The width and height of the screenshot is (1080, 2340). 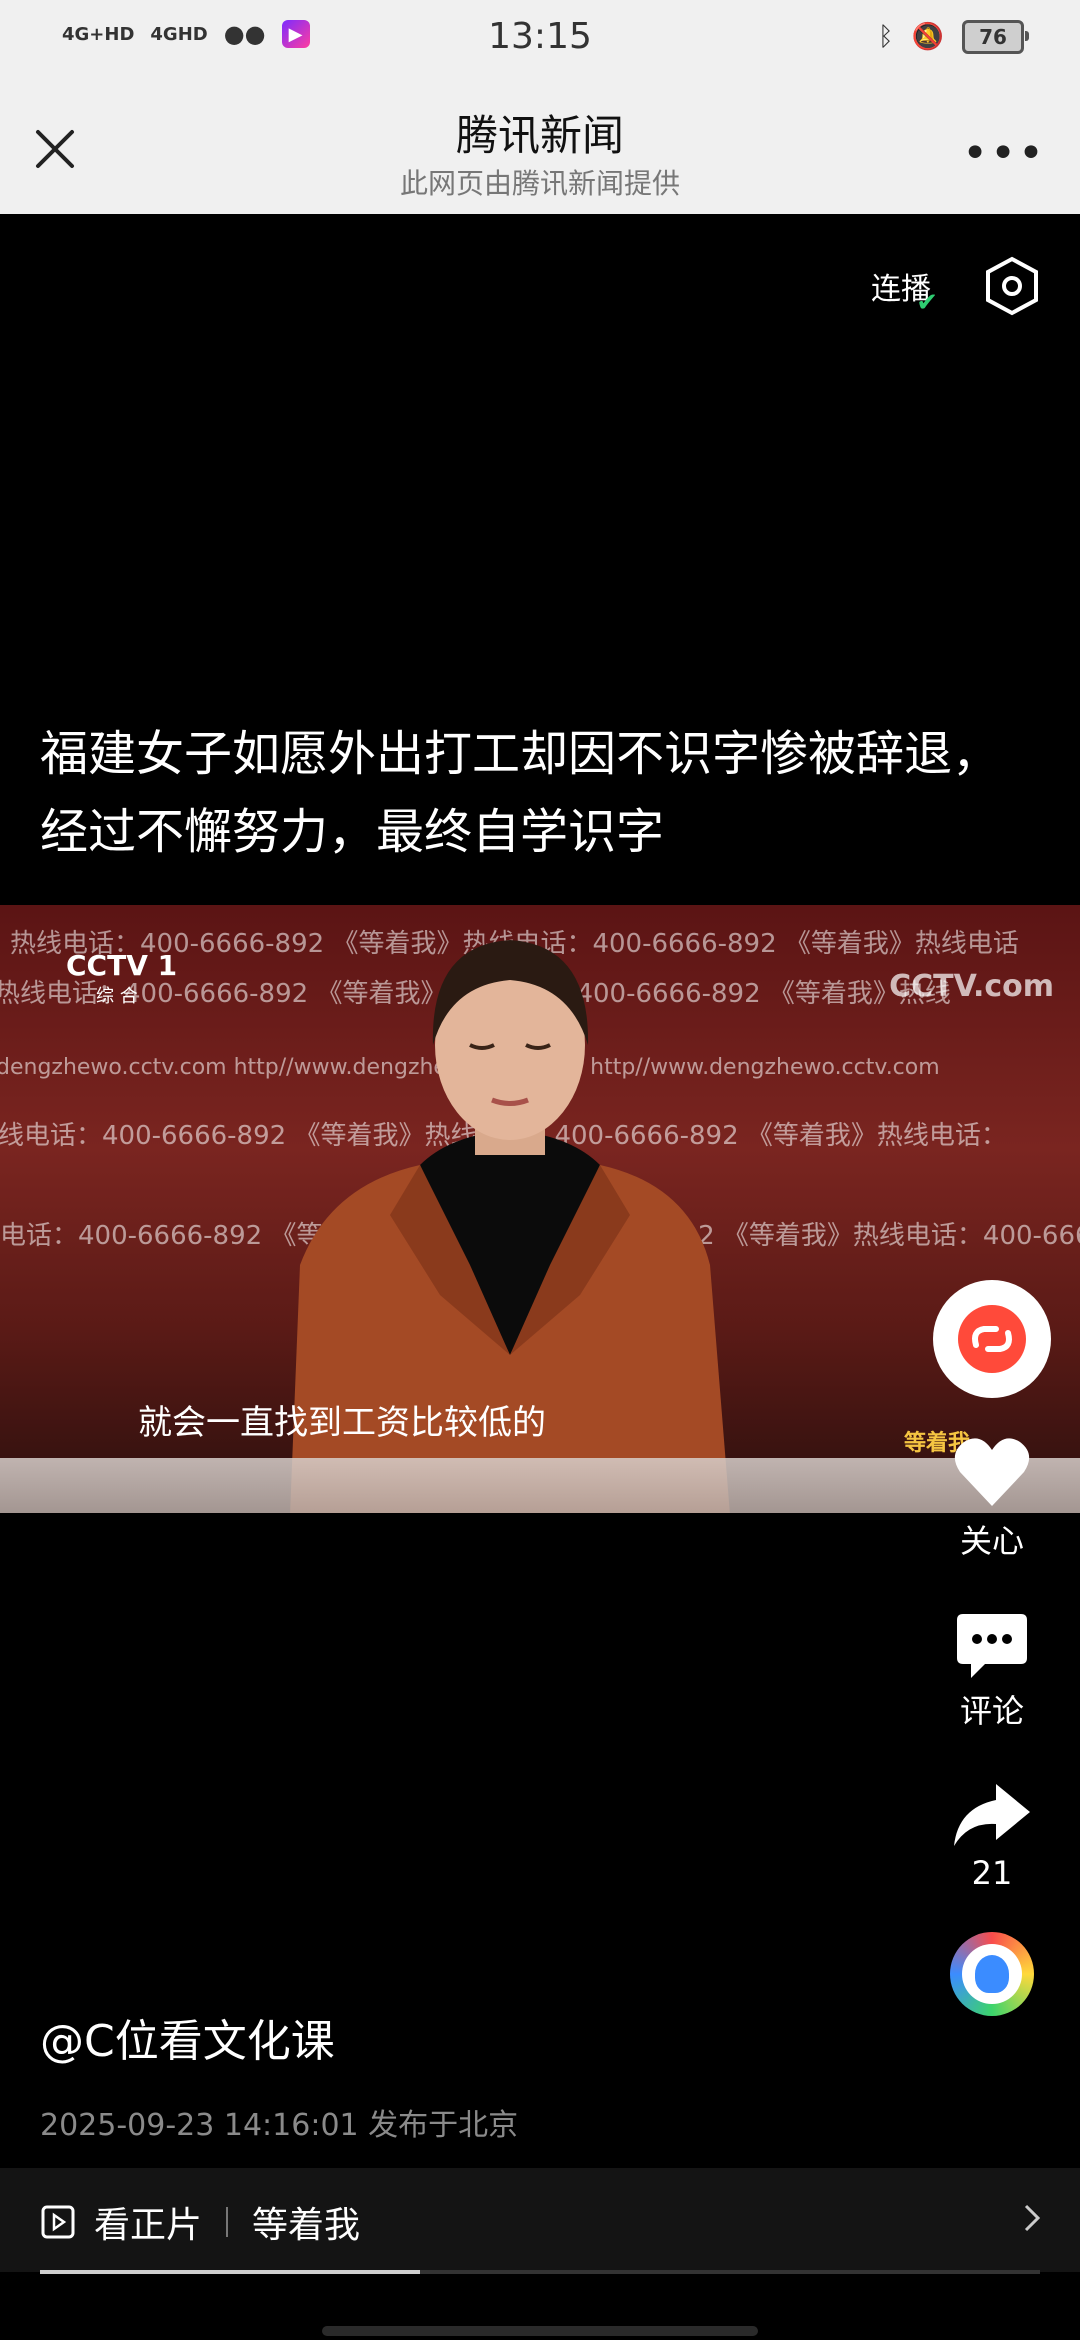 I want to click on action-bar: 关心 评论 21, so click(x=992, y=1648).